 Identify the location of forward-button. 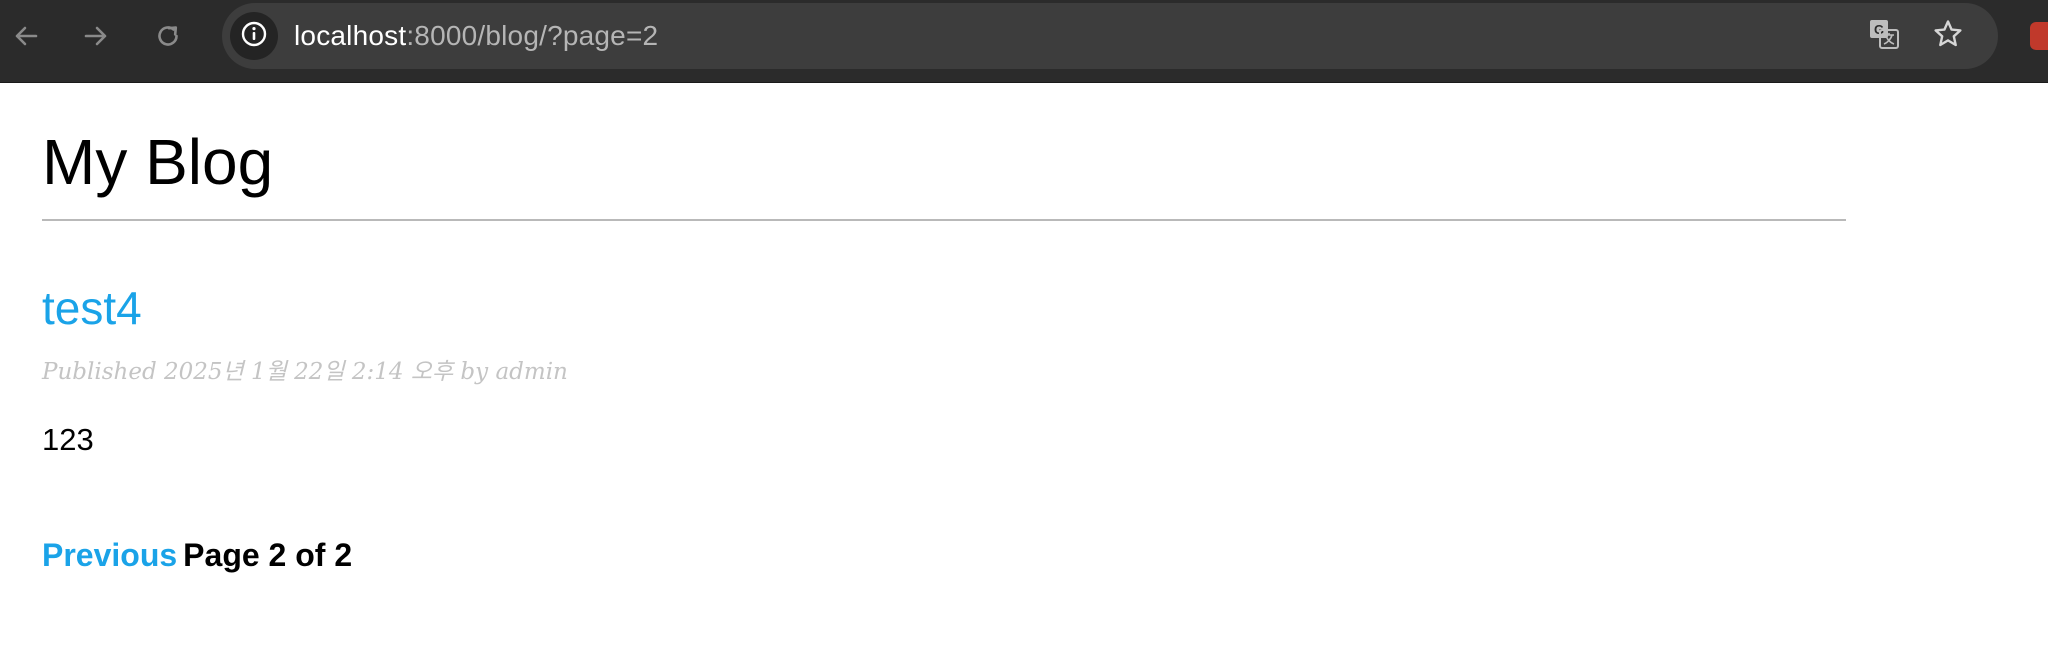
(96, 36).